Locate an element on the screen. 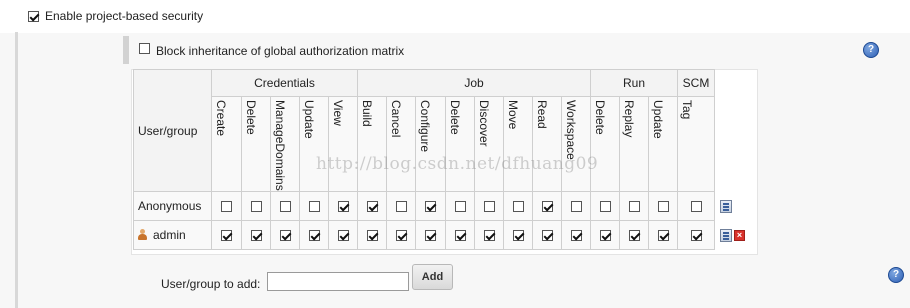 This screenshot has height=308, width=910. actions-header is located at coordinates (735, 131).